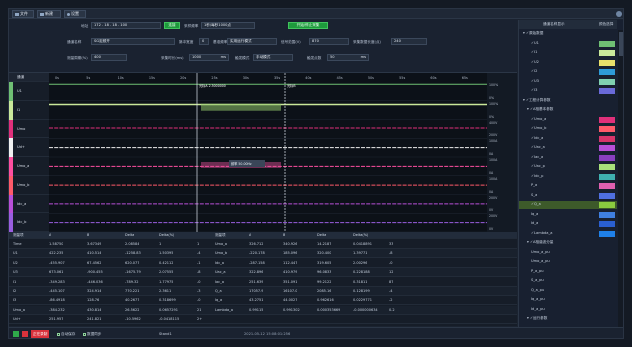  Describe the element at coordinates (568, 205) in the screenshot. I see `tree-item: ✓Q_a` at that location.